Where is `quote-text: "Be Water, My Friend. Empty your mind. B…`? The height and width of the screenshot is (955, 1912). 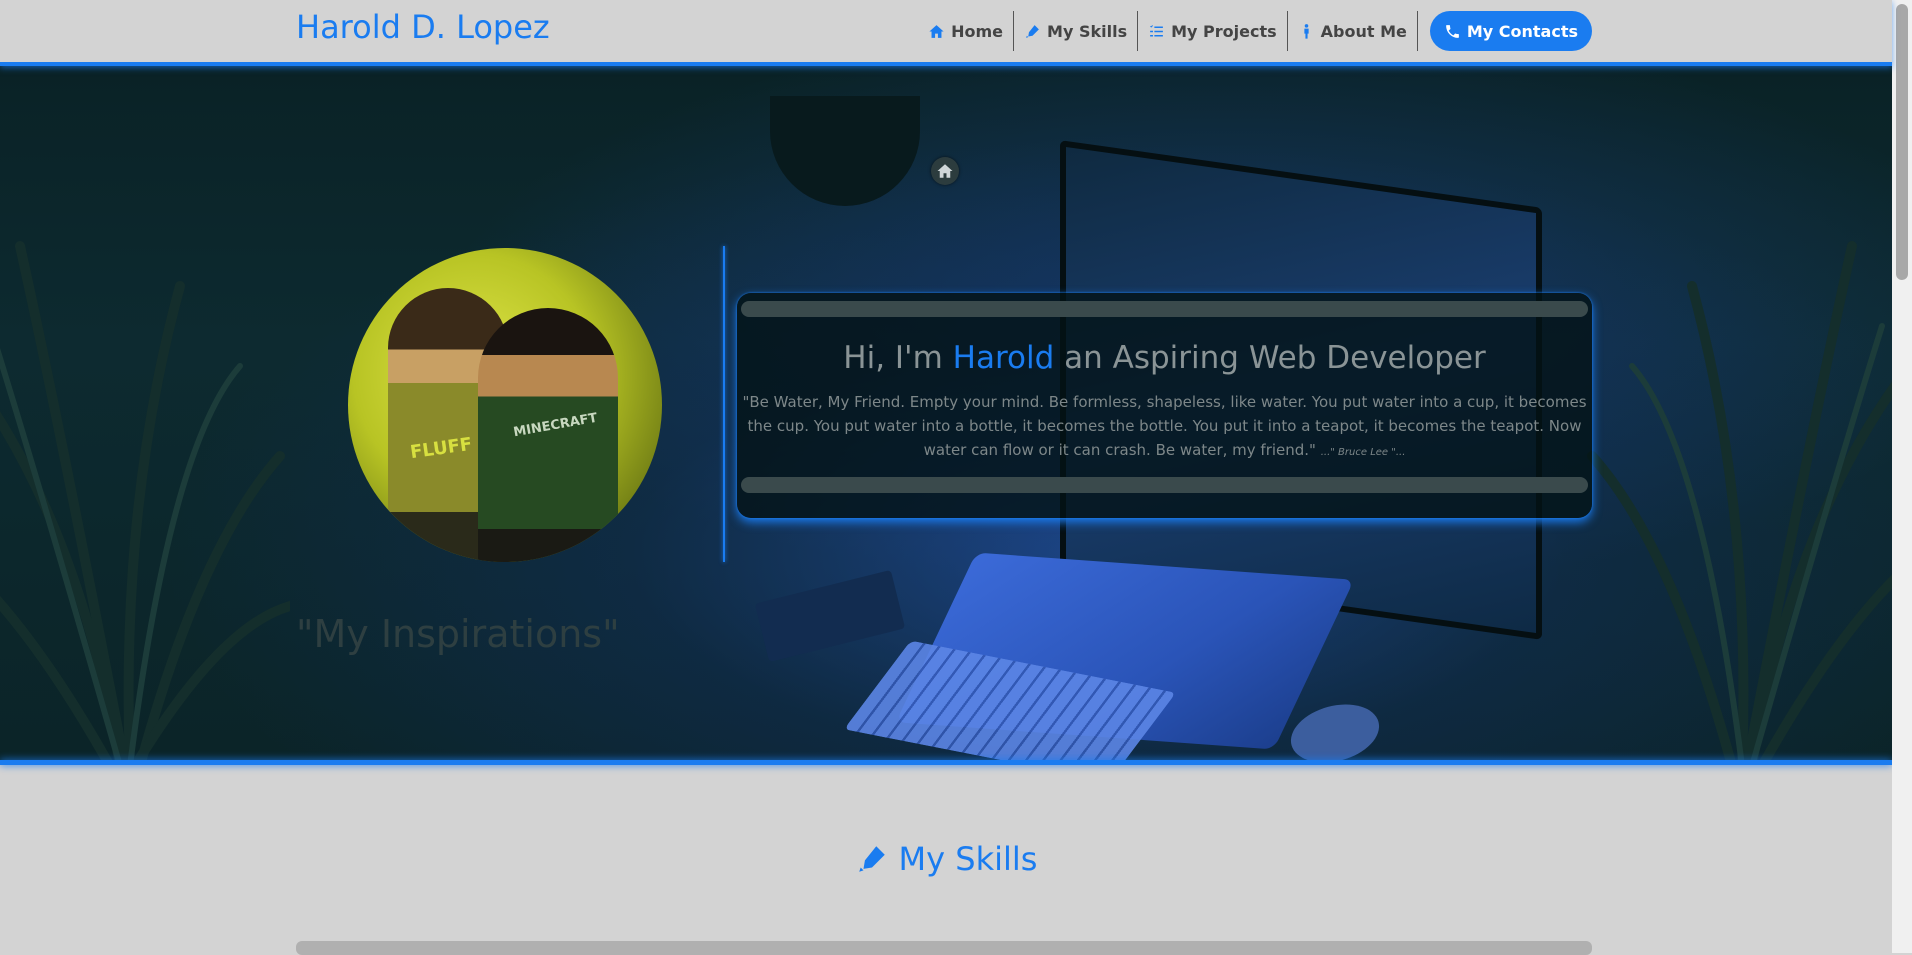 quote-text: "Be Water, My Friend. Empty your mind. B… is located at coordinates (1164, 426).